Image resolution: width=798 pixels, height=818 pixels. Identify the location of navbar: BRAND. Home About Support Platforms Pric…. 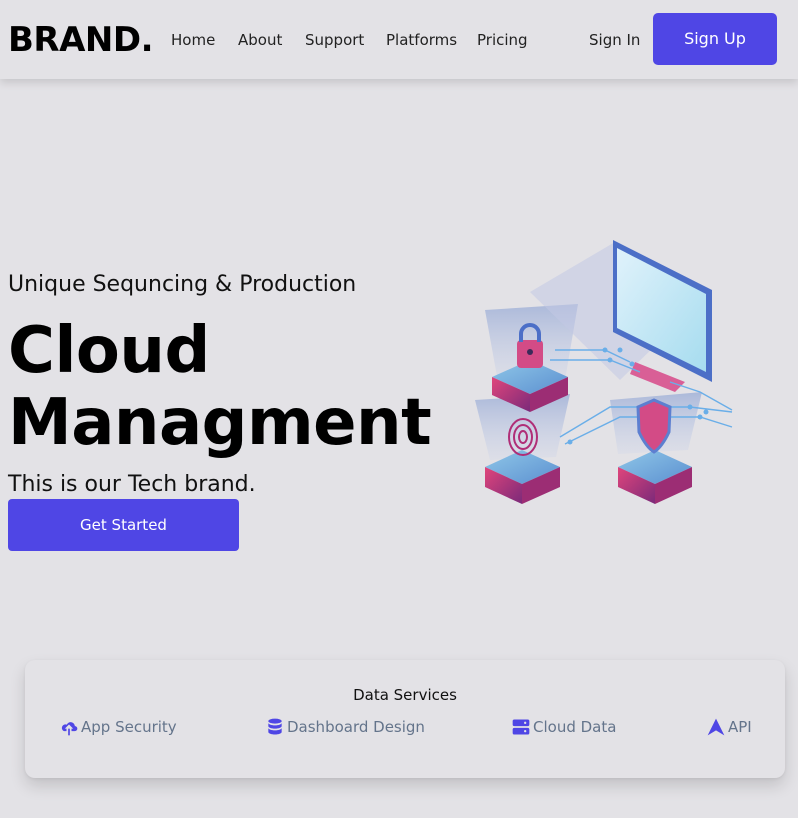
(399, 39).